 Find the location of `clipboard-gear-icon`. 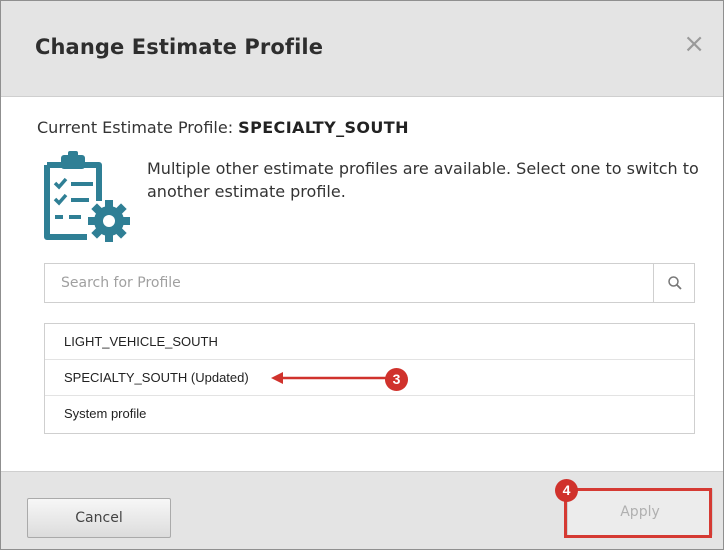

clipboard-gear-icon is located at coordinates (87, 196).